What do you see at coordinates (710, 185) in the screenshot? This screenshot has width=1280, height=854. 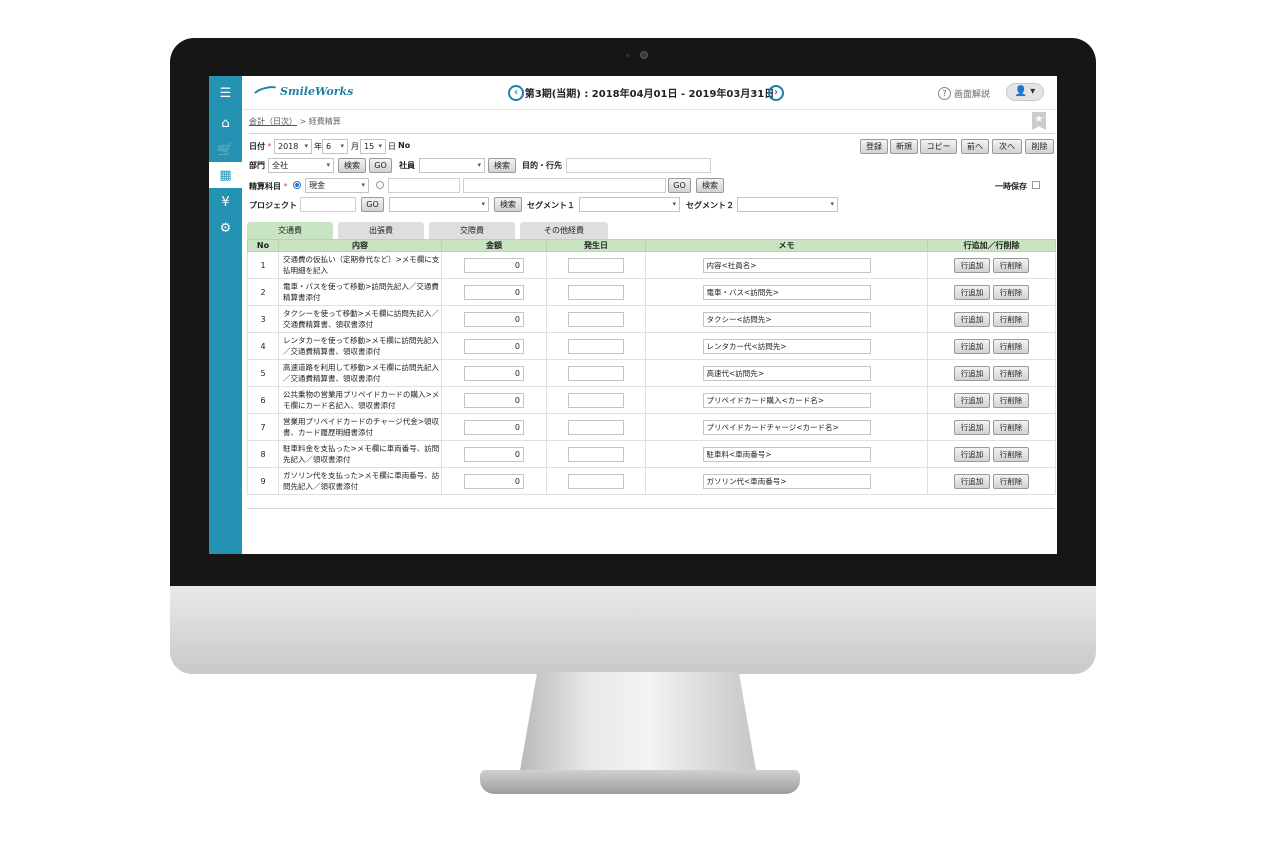 I see `account-search-button: 検索` at bounding box center [710, 185].